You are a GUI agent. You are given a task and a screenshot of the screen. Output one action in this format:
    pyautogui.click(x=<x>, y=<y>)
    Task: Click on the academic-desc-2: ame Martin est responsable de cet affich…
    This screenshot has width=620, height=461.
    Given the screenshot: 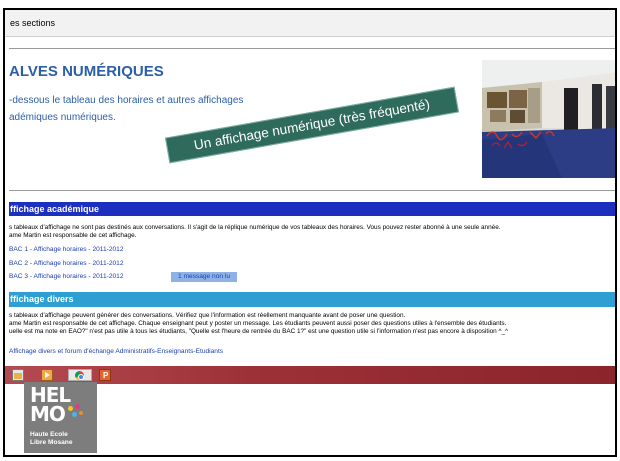 What is the action you would take?
    pyautogui.click(x=73, y=235)
    